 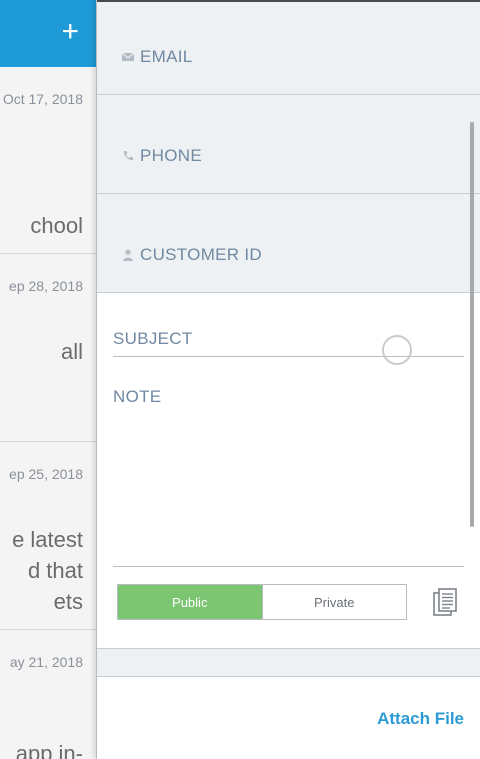 I want to click on customer-id-label: CUSTOMER ID, so click(x=201, y=254).